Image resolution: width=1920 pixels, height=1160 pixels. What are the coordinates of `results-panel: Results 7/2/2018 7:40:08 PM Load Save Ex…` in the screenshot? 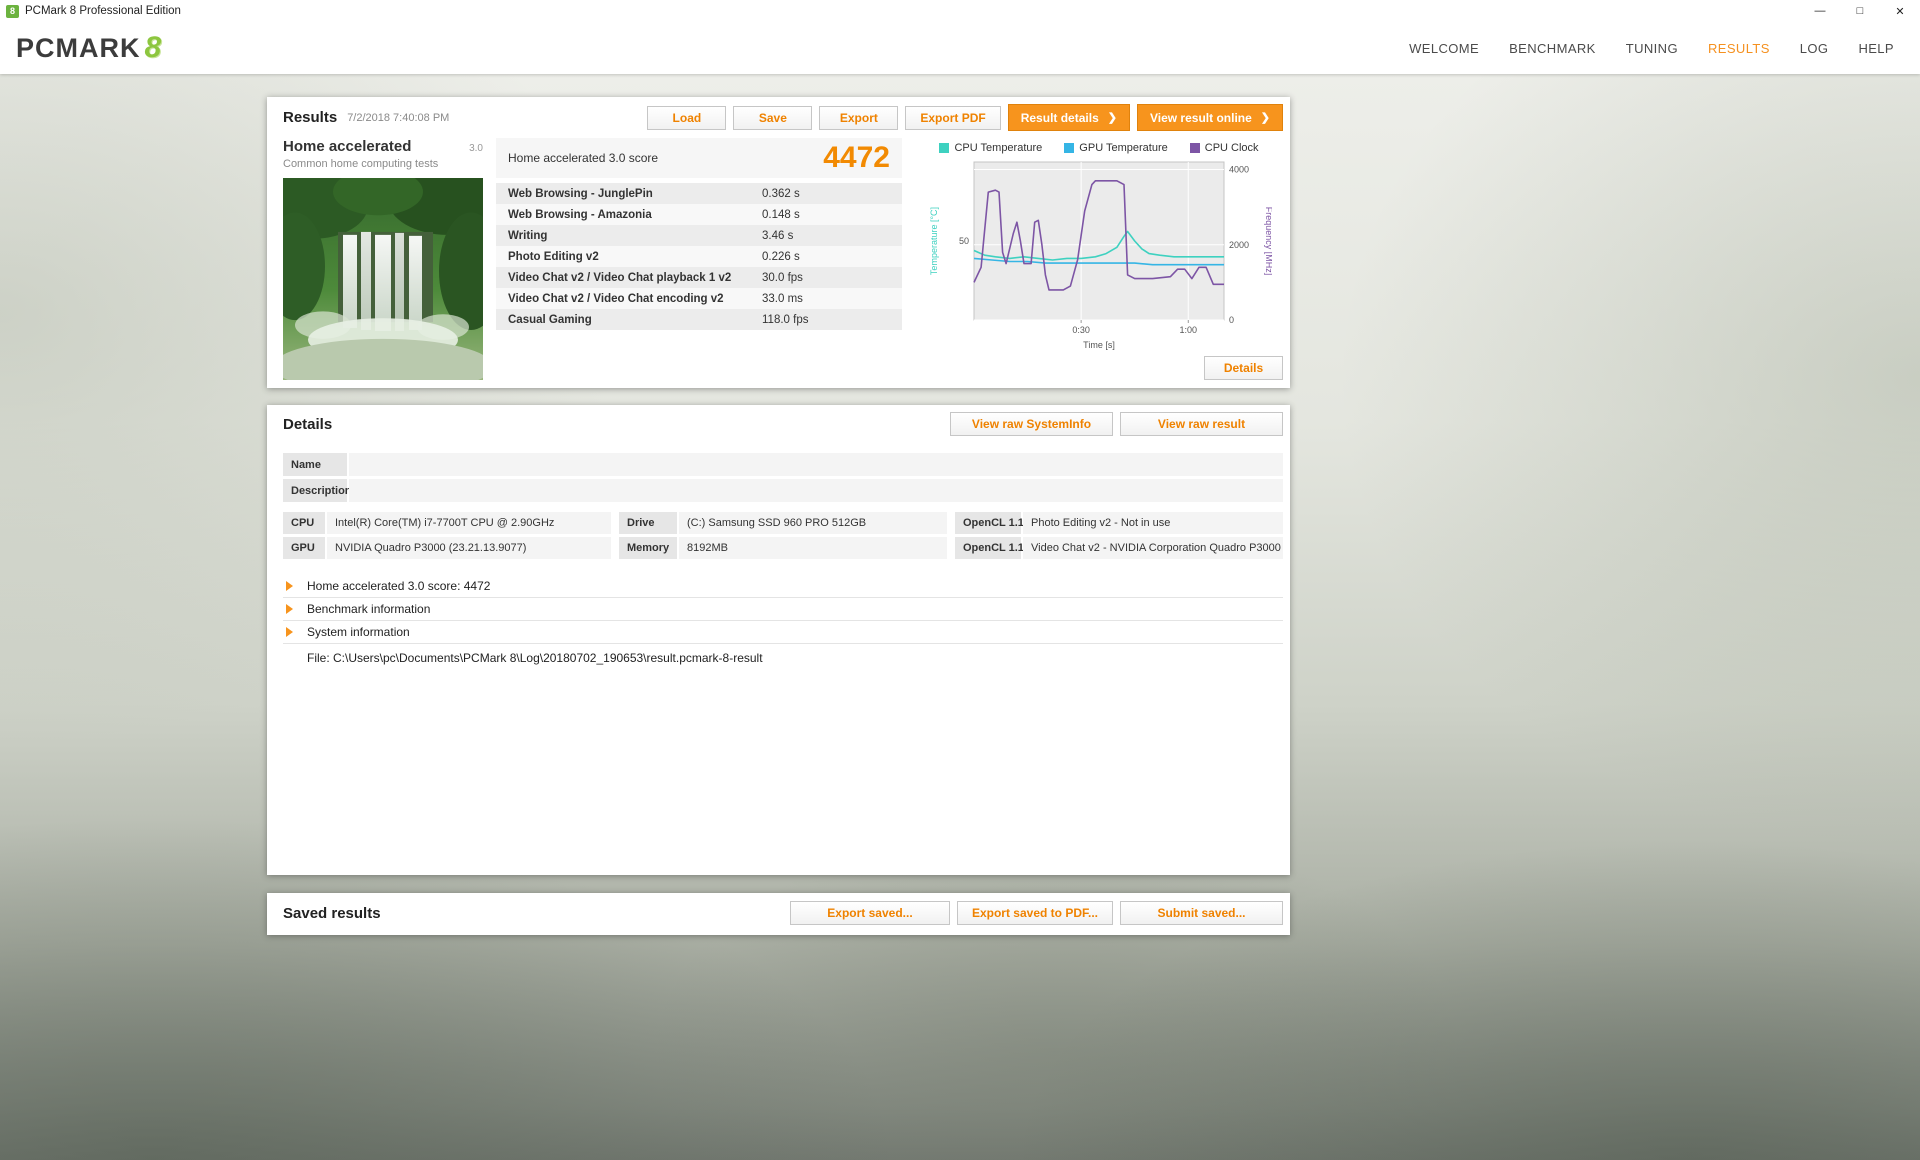 It's located at (778, 242).